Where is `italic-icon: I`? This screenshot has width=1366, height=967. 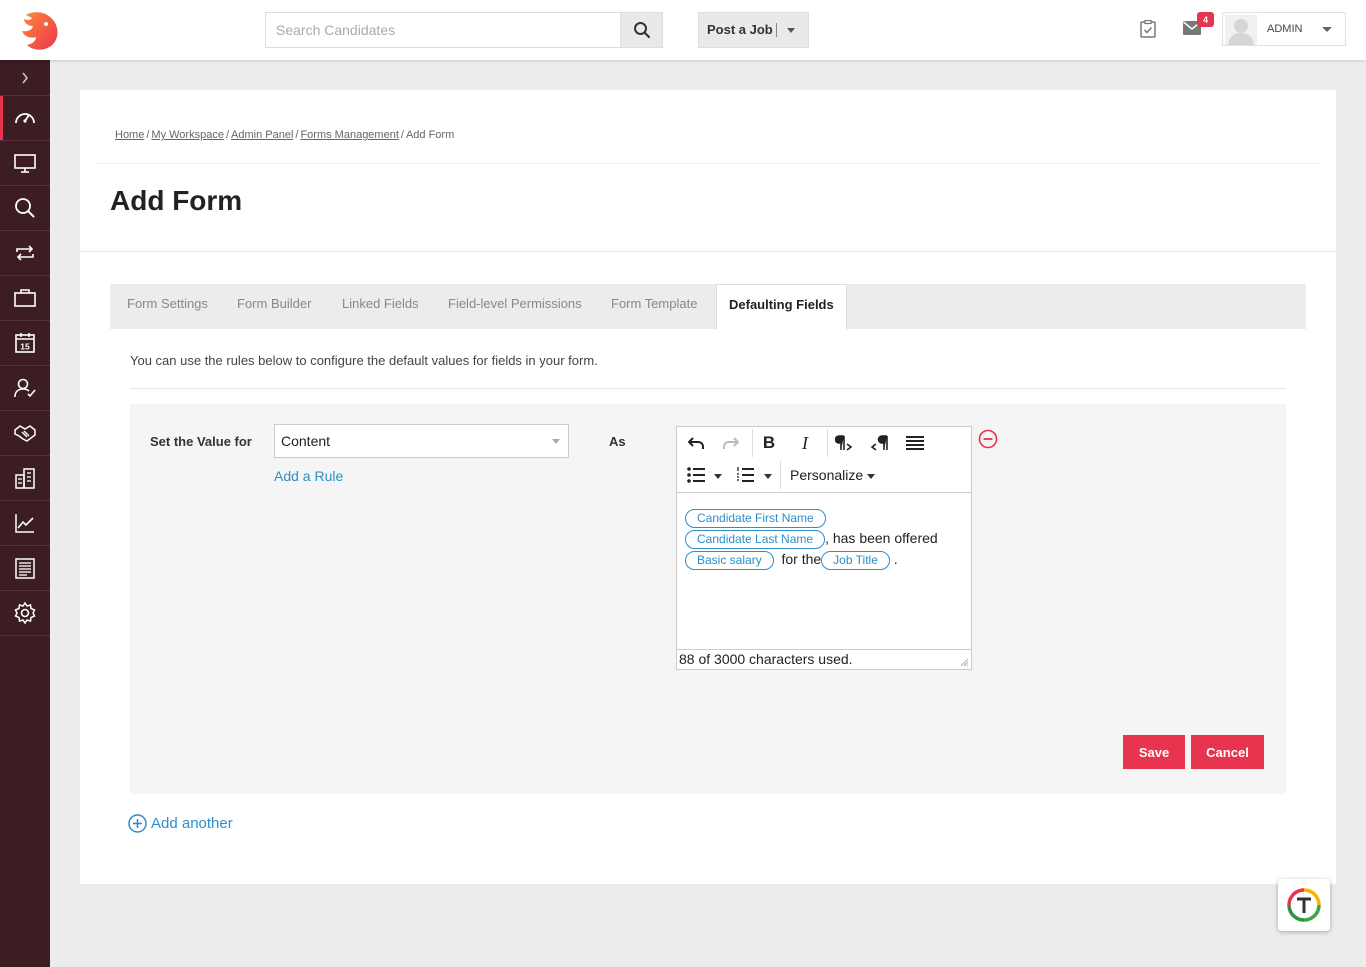
italic-icon: I is located at coordinates (805, 442).